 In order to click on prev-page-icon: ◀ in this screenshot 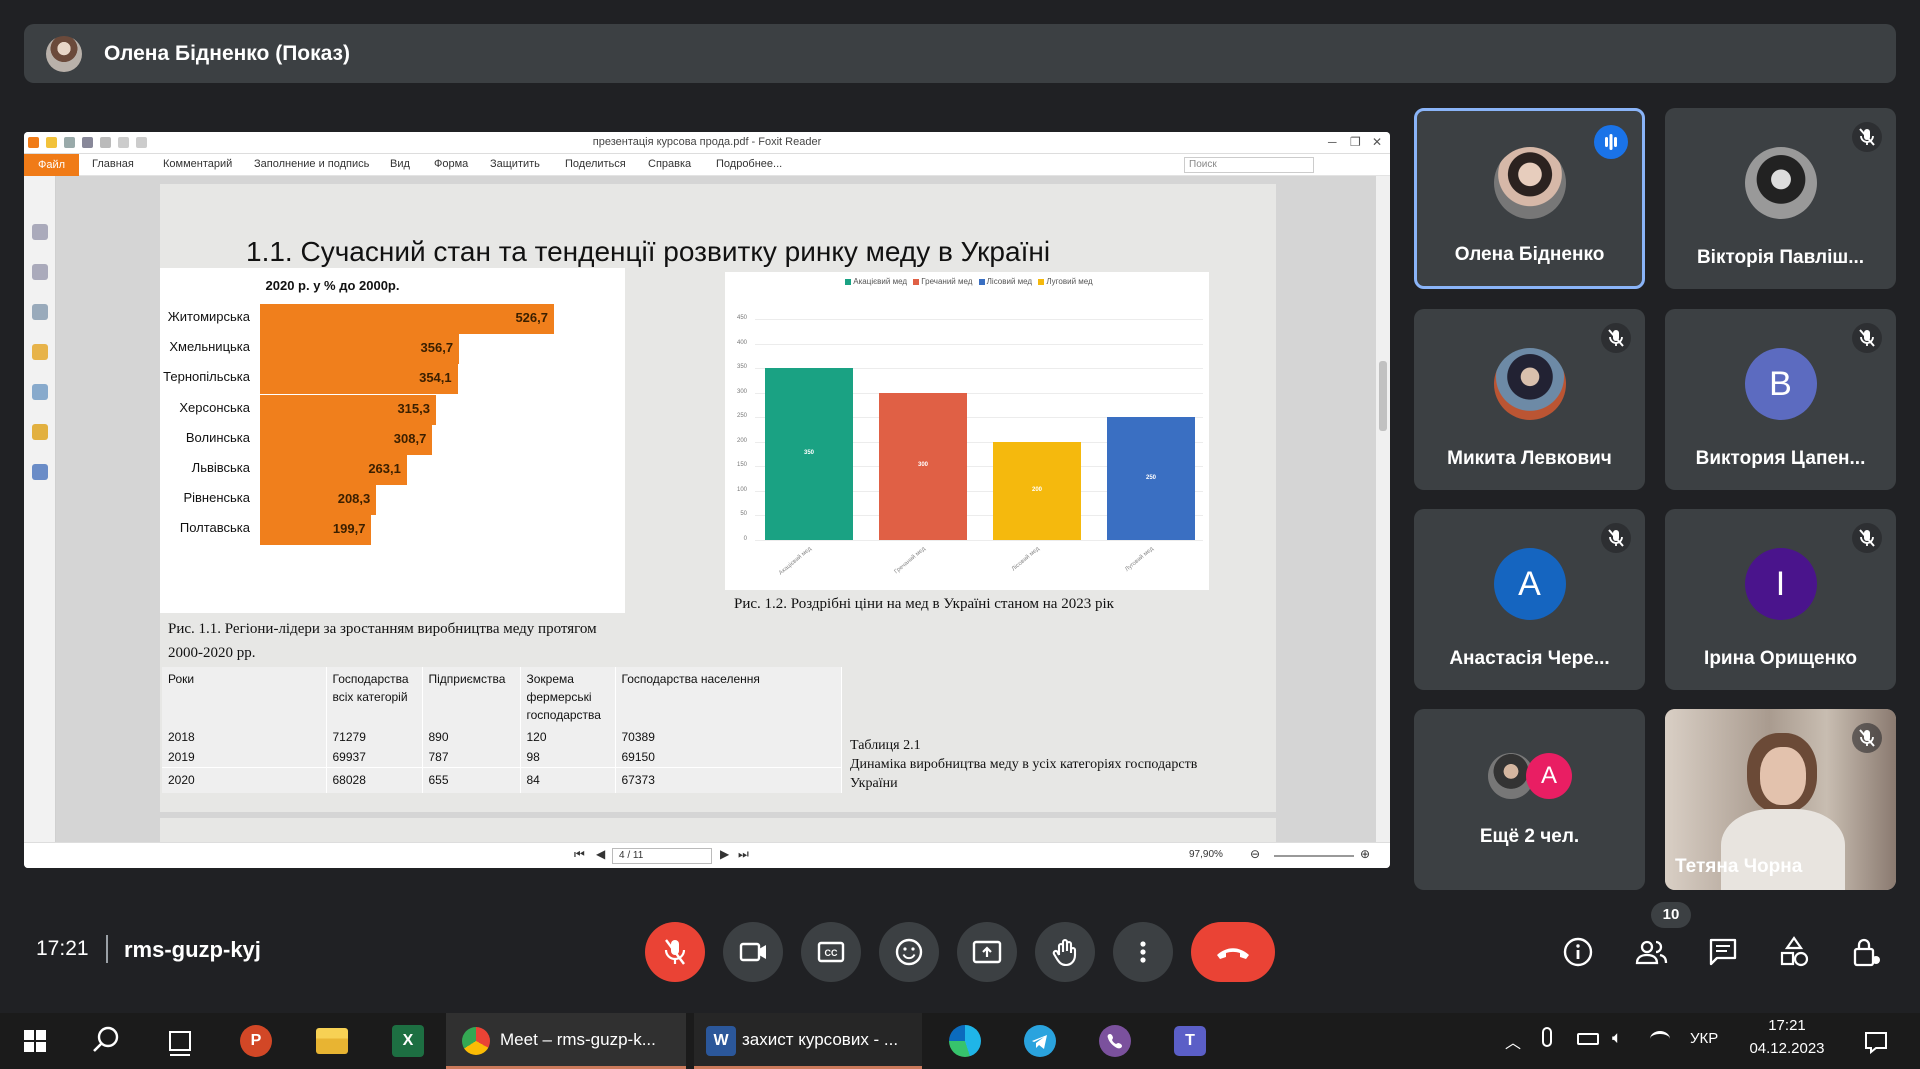, I will do `click(600, 854)`.